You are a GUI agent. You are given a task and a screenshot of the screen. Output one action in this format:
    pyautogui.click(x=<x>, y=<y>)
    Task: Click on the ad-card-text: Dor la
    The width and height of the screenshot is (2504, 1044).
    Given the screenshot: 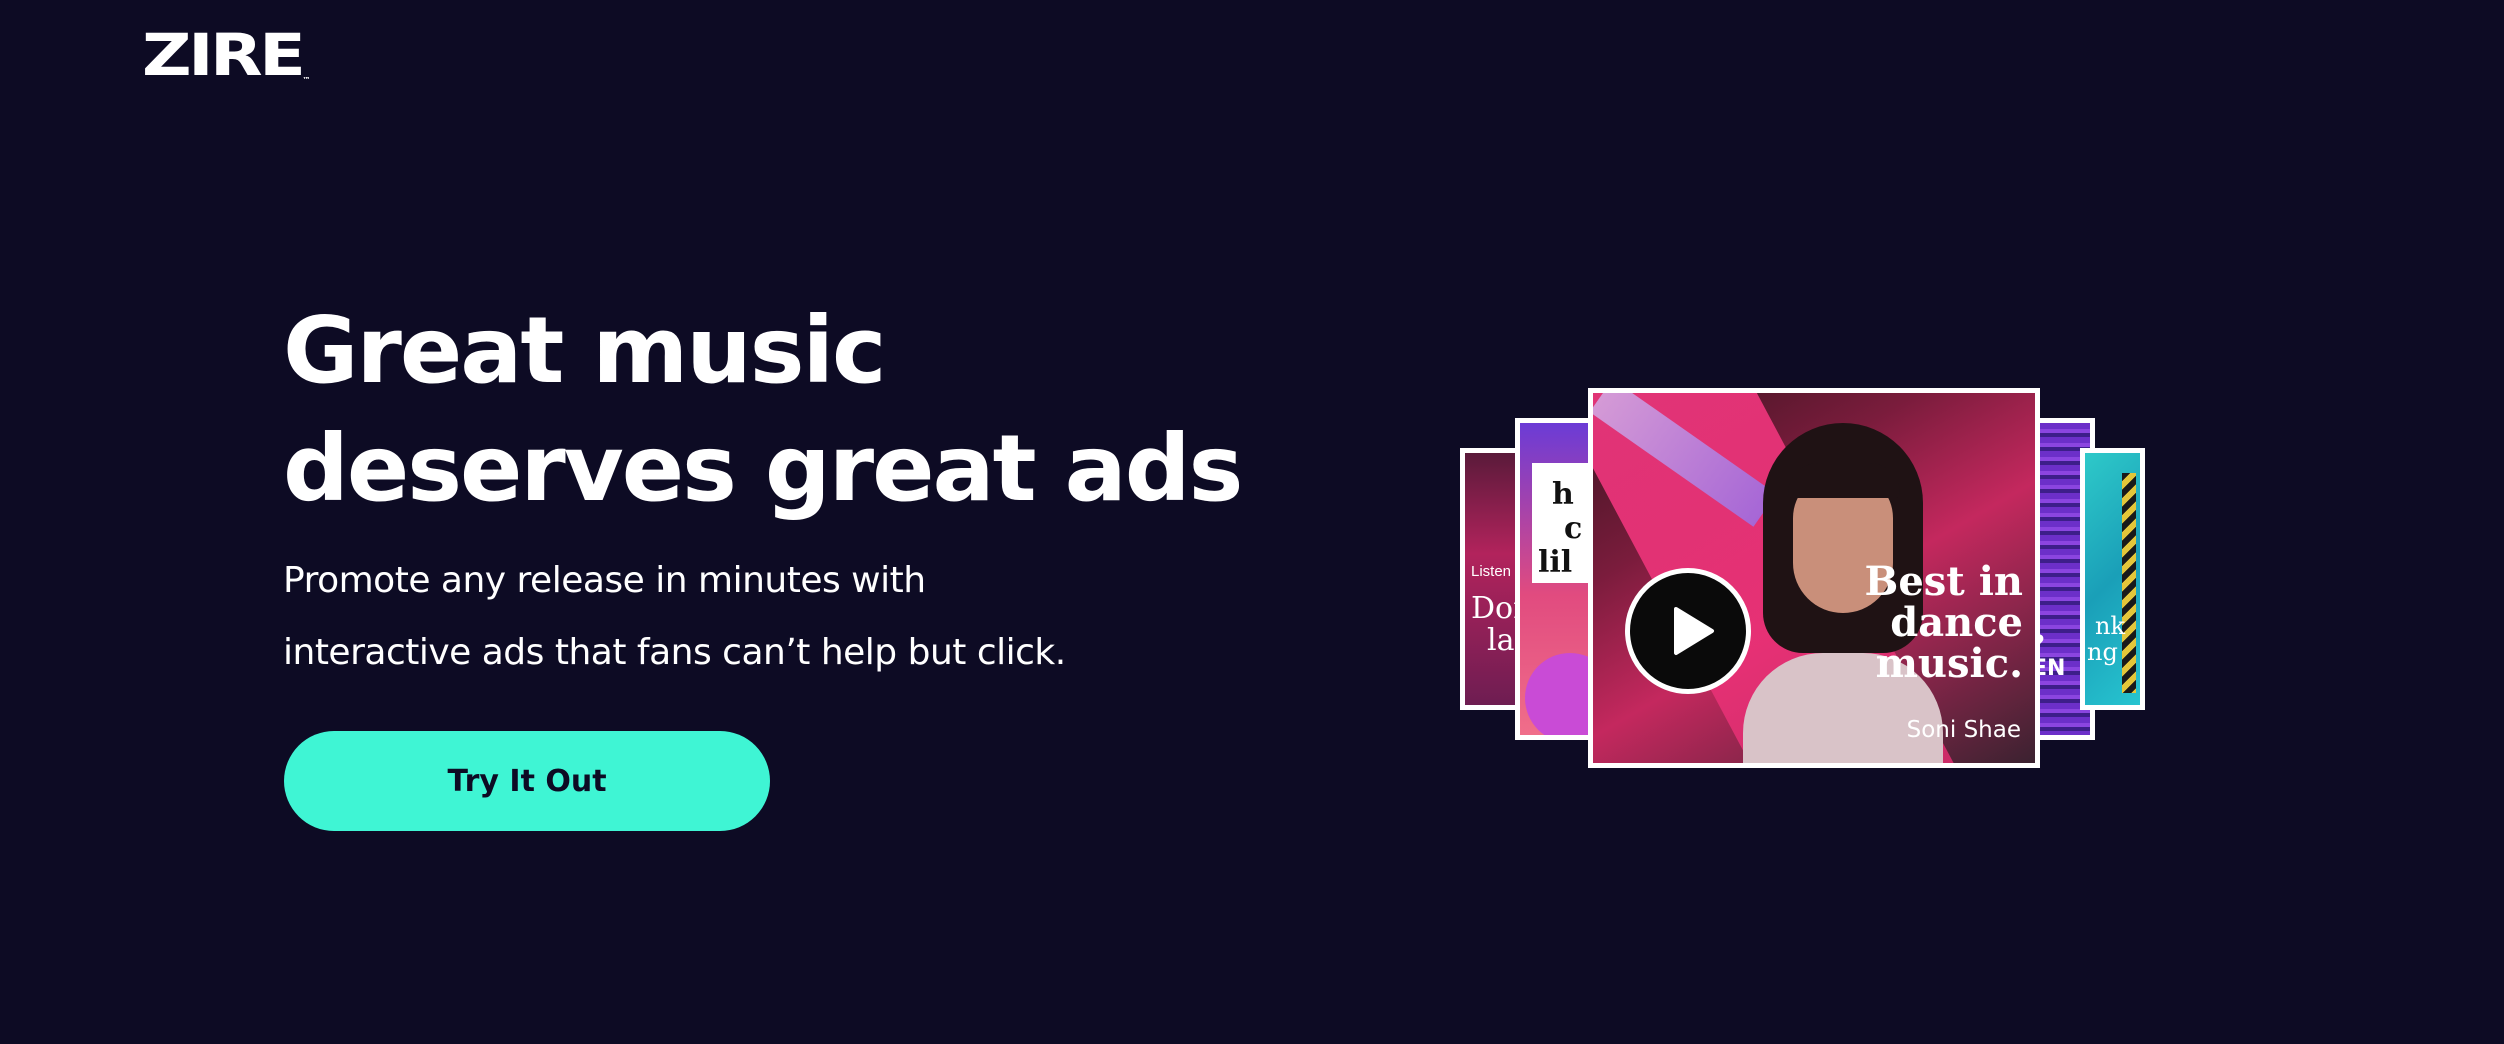 What is the action you would take?
    pyautogui.click(x=1493, y=624)
    